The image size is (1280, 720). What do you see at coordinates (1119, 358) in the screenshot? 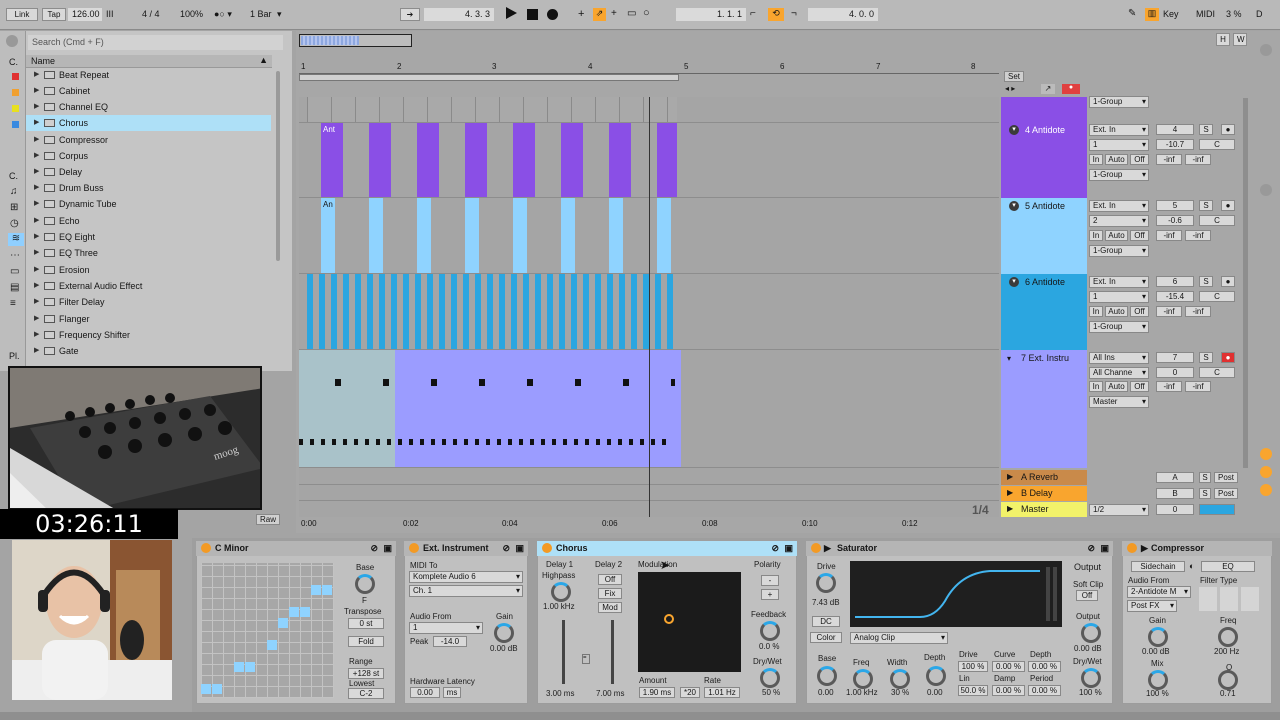
I see `input-type-menu: All Ins` at bounding box center [1119, 358].